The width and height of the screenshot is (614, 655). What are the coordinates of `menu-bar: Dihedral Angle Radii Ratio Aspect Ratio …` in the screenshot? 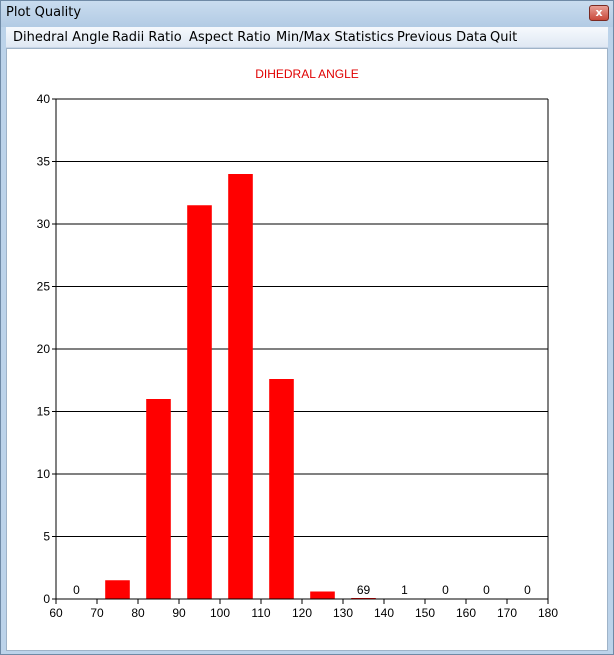 It's located at (307, 37).